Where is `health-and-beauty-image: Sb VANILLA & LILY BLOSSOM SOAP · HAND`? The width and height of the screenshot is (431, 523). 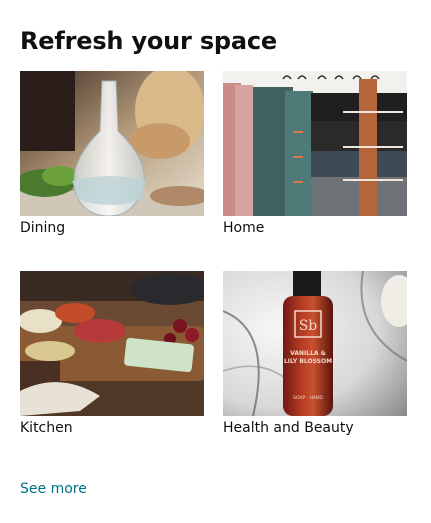 health-and-beauty-image: Sb VANILLA & LILY BLOSSOM SOAP · HAND is located at coordinates (315, 343).